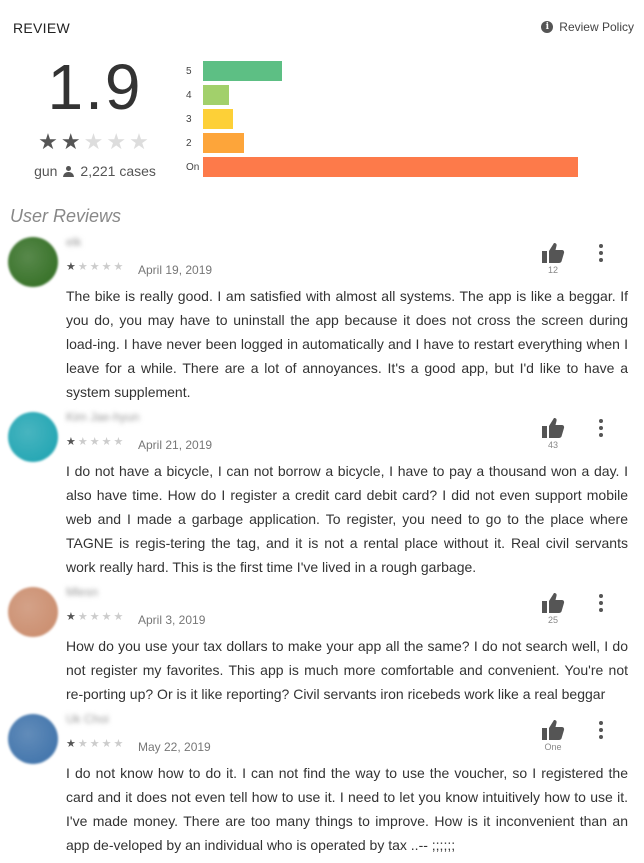 This screenshot has height=863, width=644. I want to click on like-button: 12, so click(553, 258).